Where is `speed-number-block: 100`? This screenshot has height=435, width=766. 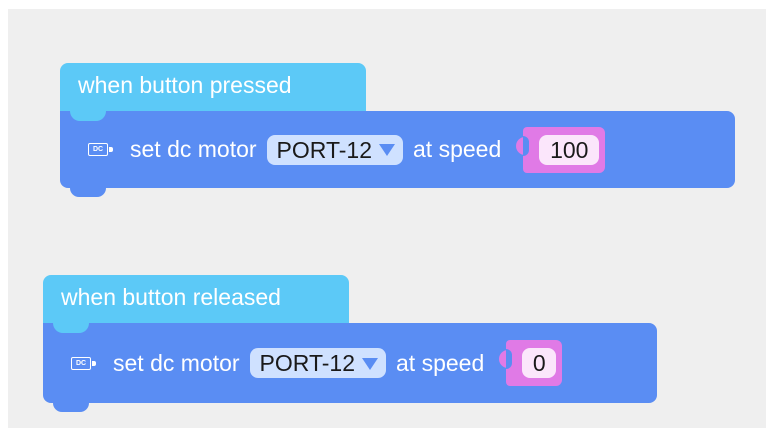 speed-number-block: 100 is located at coordinates (561, 149).